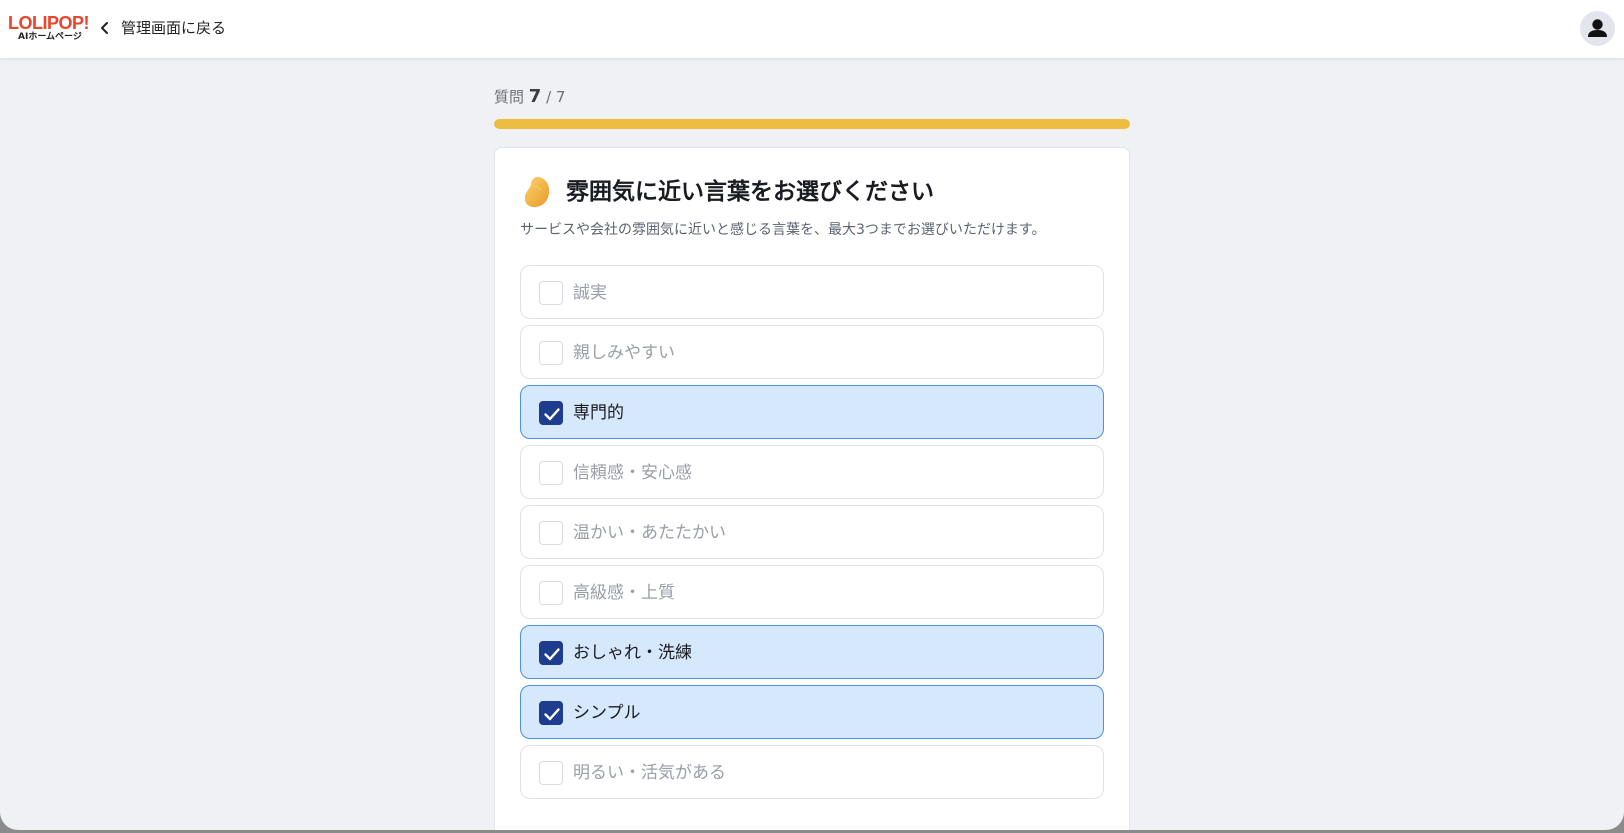 This screenshot has width=1624, height=833. I want to click on option-item: 親しみやすい, so click(812, 352).